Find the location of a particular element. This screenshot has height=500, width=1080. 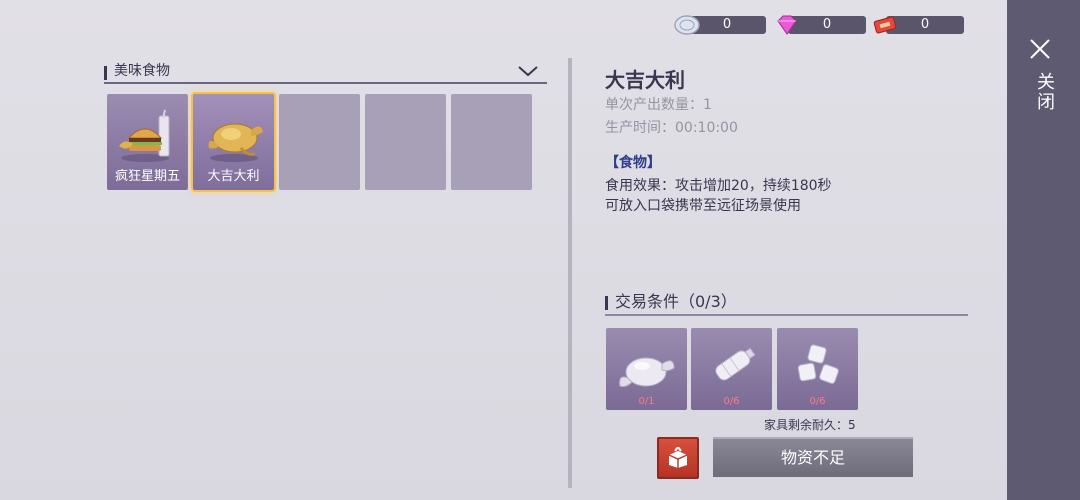

roast-chicken-icon is located at coordinates (235, 142).